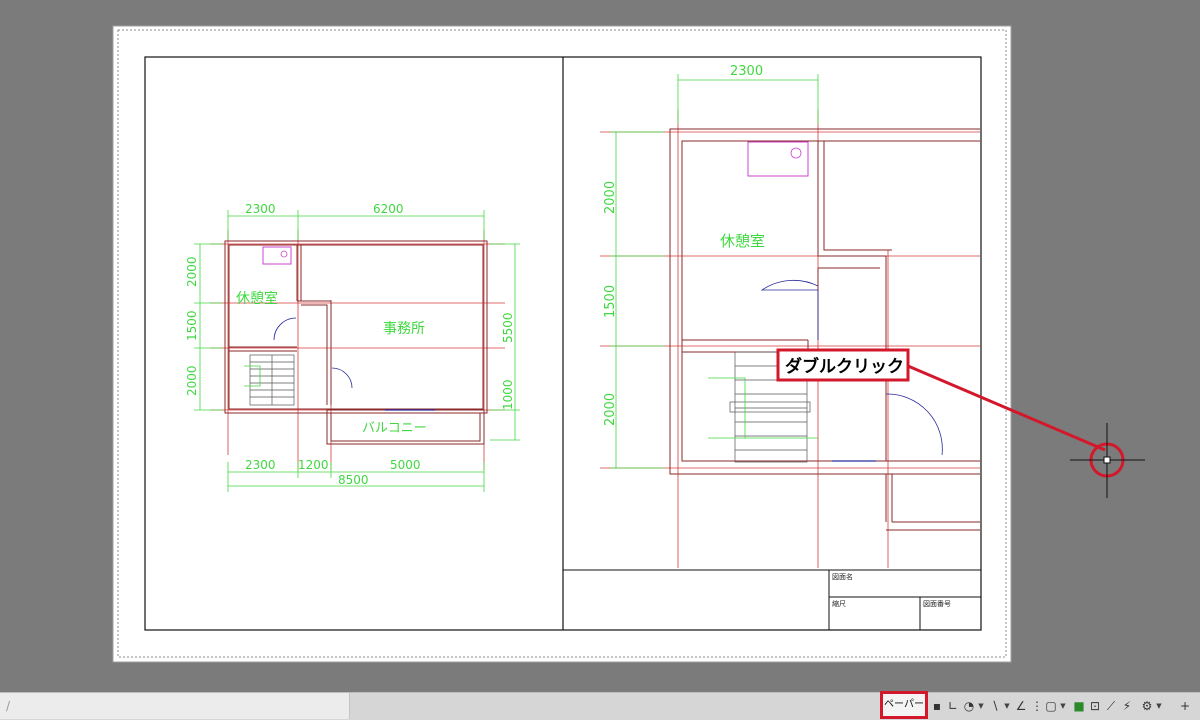  What do you see at coordinates (937, 604) in the screenshot?
I see `title-block-number: 図面番号` at bounding box center [937, 604].